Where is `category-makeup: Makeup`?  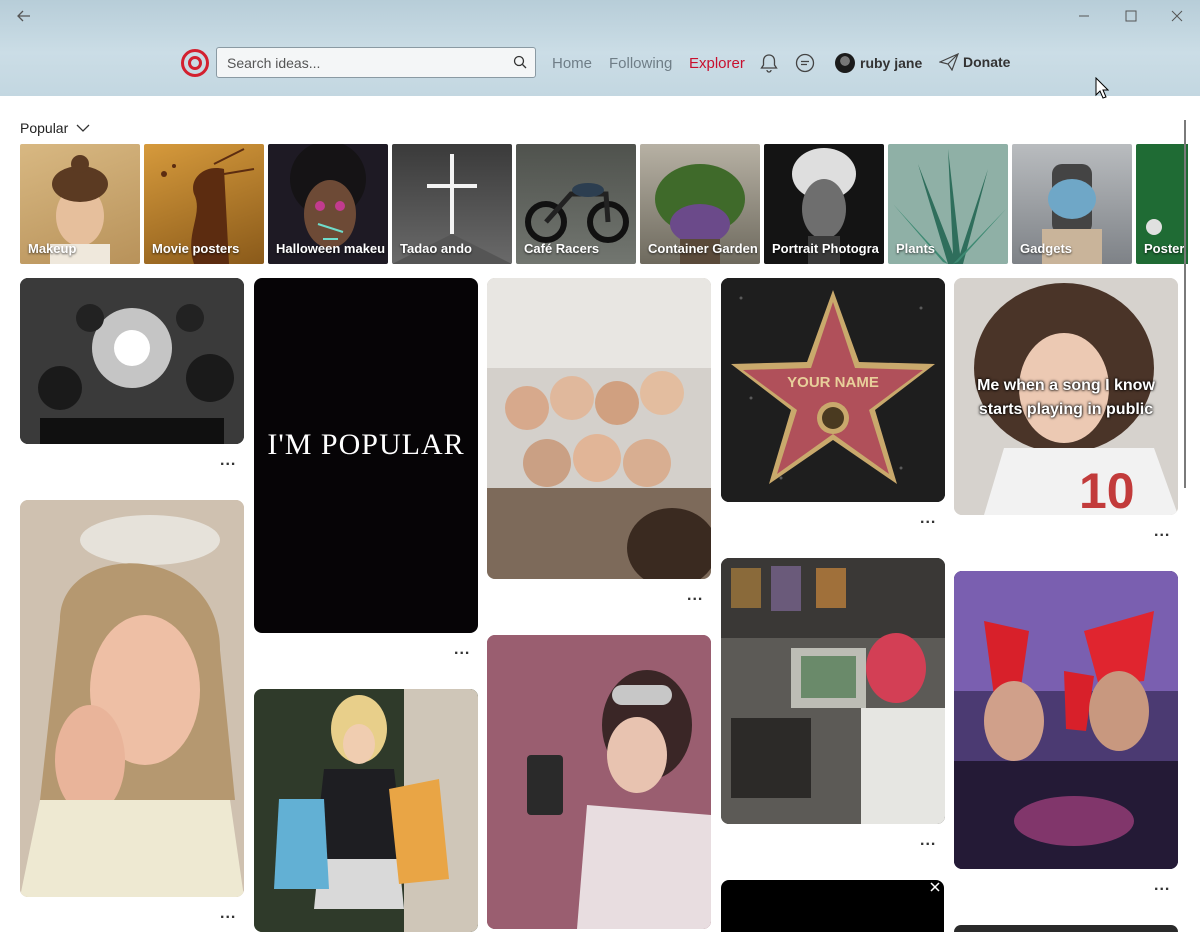
category-makeup: Makeup is located at coordinates (80, 204).